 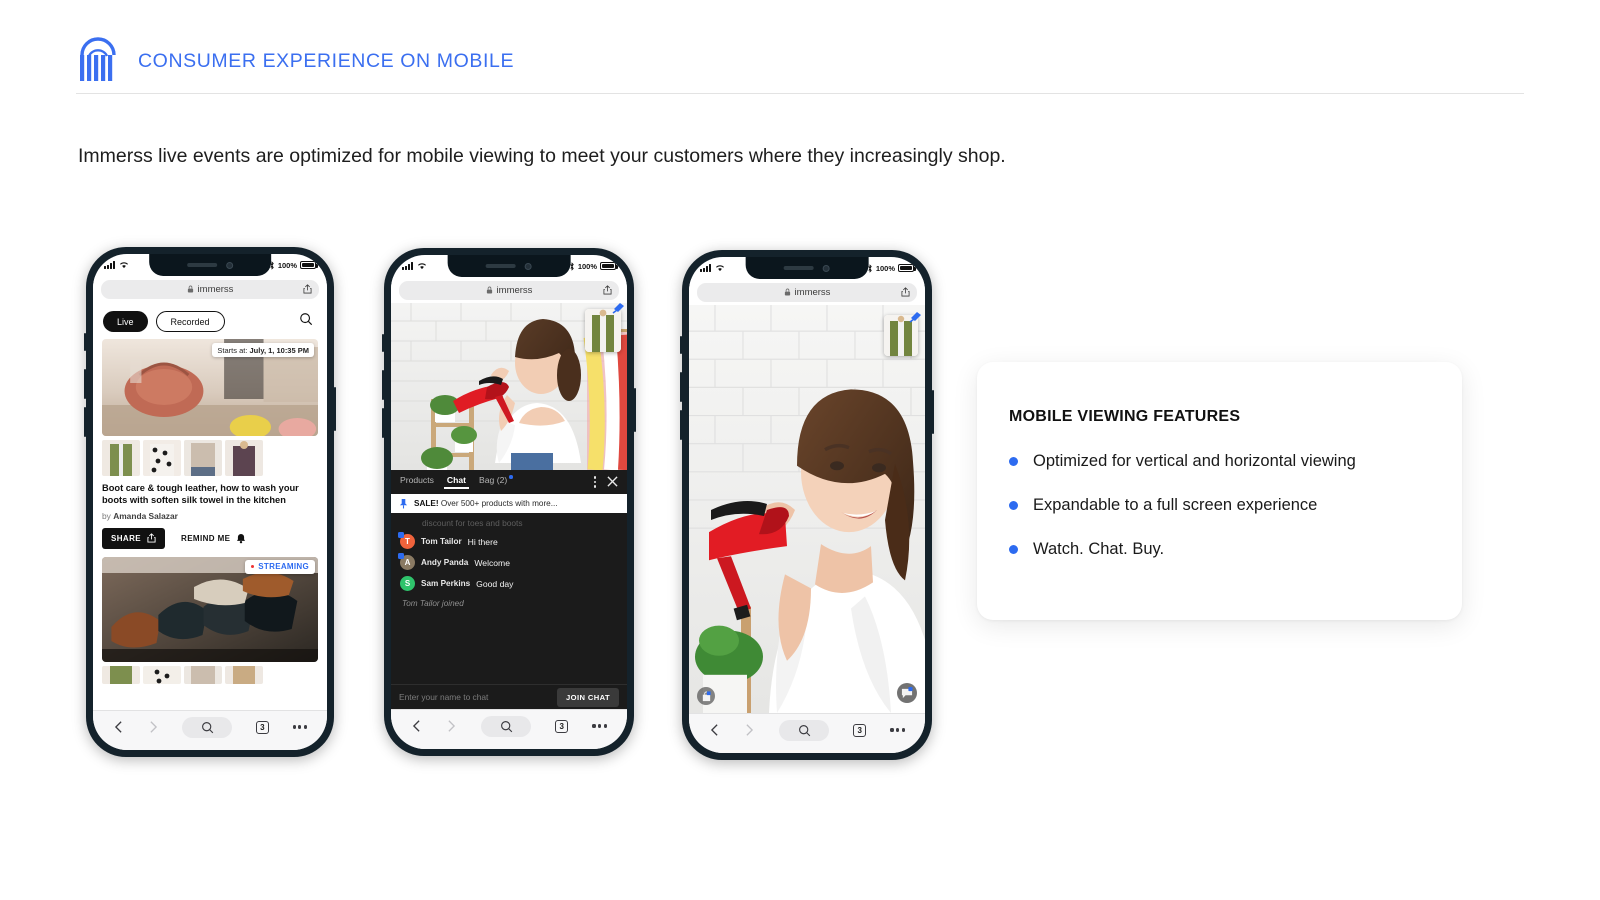 What do you see at coordinates (287, 265) in the screenshot?
I see `battery-percent: 100%` at bounding box center [287, 265].